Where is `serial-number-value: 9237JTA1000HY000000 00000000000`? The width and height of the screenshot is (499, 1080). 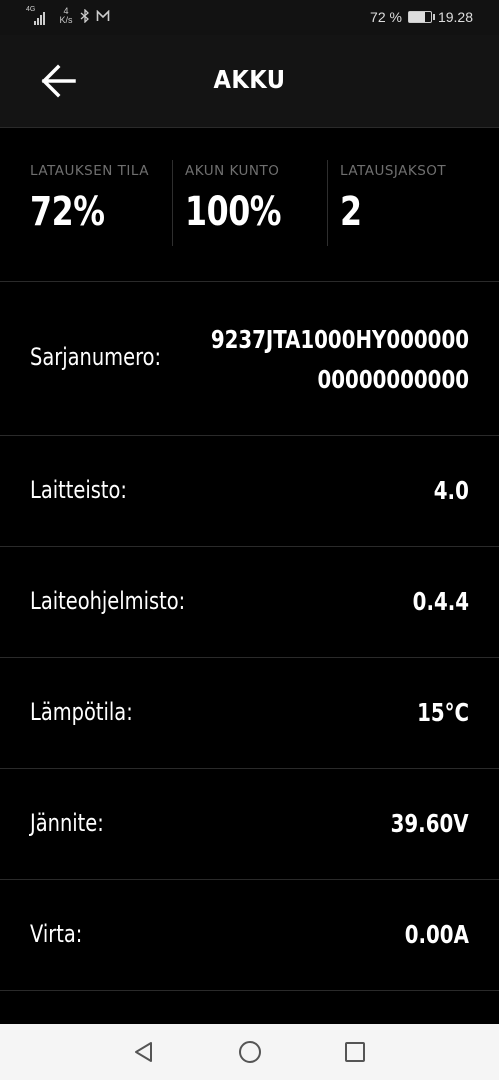 serial-number-value: 9237JTA1000HY000000 00000000000 is located at coordinates (337, 360).